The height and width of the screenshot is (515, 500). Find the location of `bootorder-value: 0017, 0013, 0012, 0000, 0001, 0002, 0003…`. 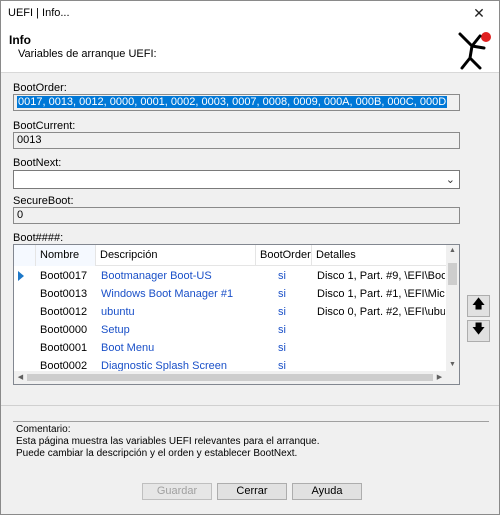

bootorder-value: 0017, 0013, 0012, 0000, 0001, 0002, 0003… is located at coordinates (232, 102).